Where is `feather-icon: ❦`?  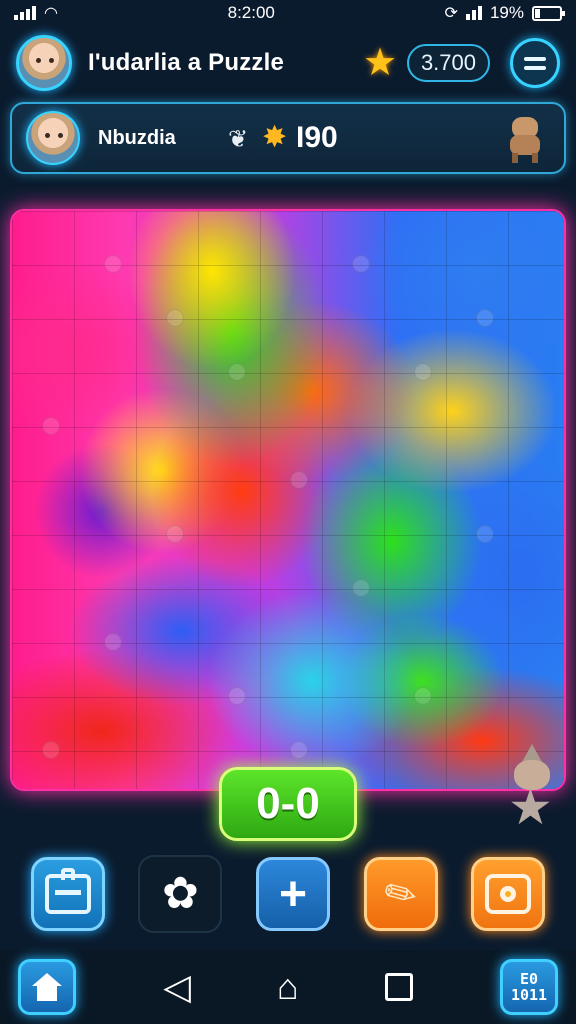 feather-icon: ❦ is located at coordinates (238, 139).